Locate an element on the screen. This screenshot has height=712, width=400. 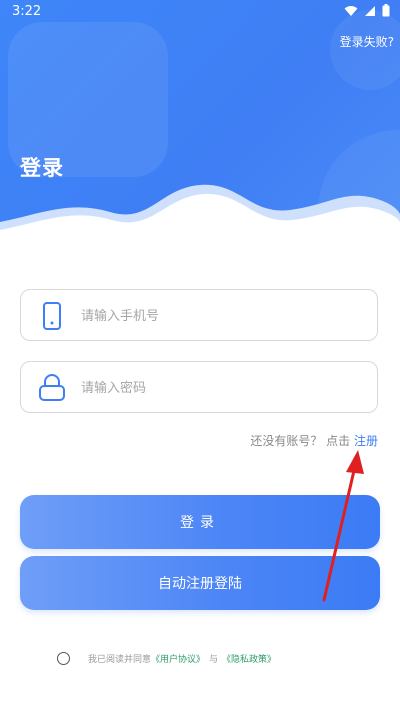
signal-icon is located at coordinates (370, 10).